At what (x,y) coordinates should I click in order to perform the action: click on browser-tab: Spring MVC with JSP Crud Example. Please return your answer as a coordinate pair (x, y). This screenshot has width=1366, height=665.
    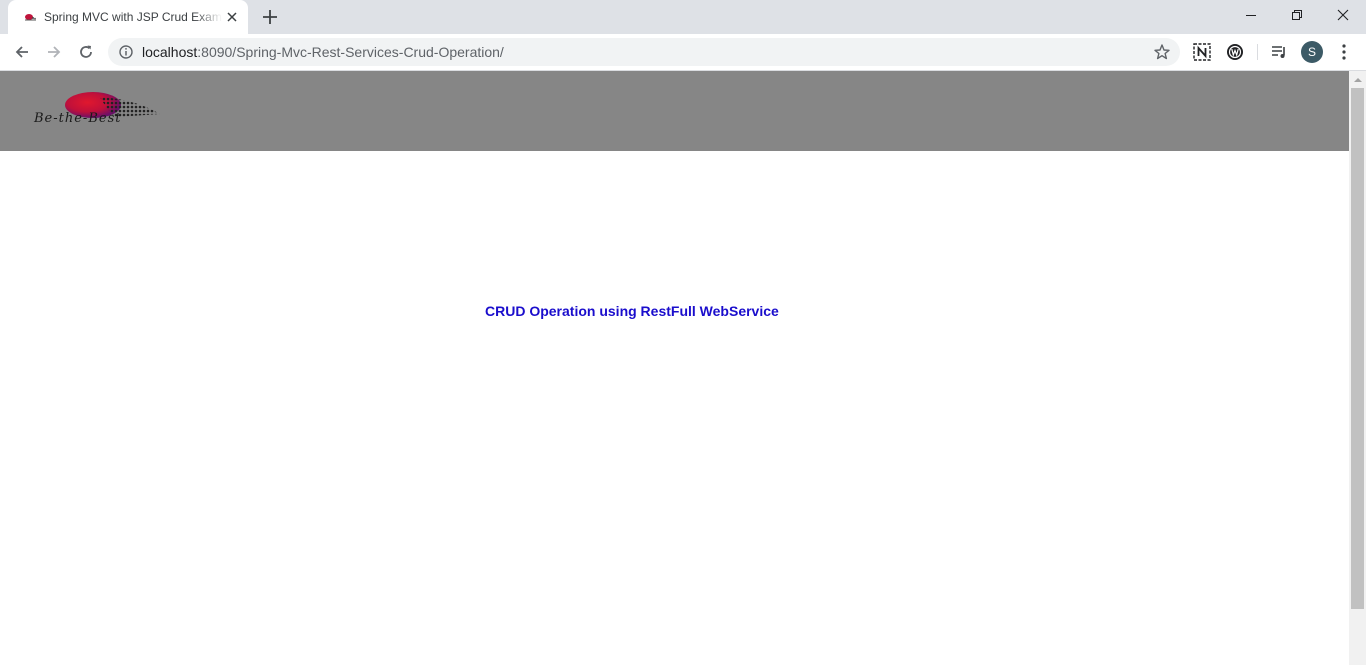
    Looking at the image, I should click on (128, 17).